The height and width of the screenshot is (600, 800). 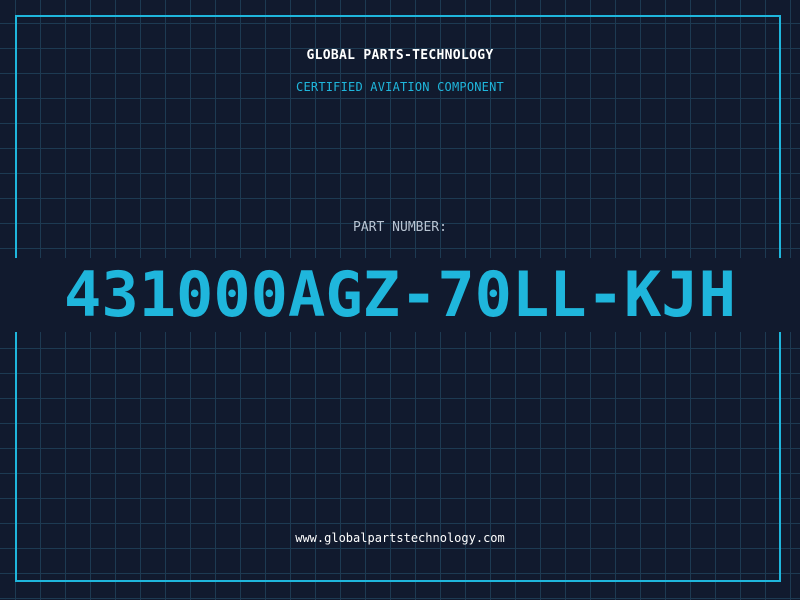 What do you see at coordinates (400, 227) in the screenshot?
I see `part-number-label: PART NUMBER:` at bounding box center [400, 227].